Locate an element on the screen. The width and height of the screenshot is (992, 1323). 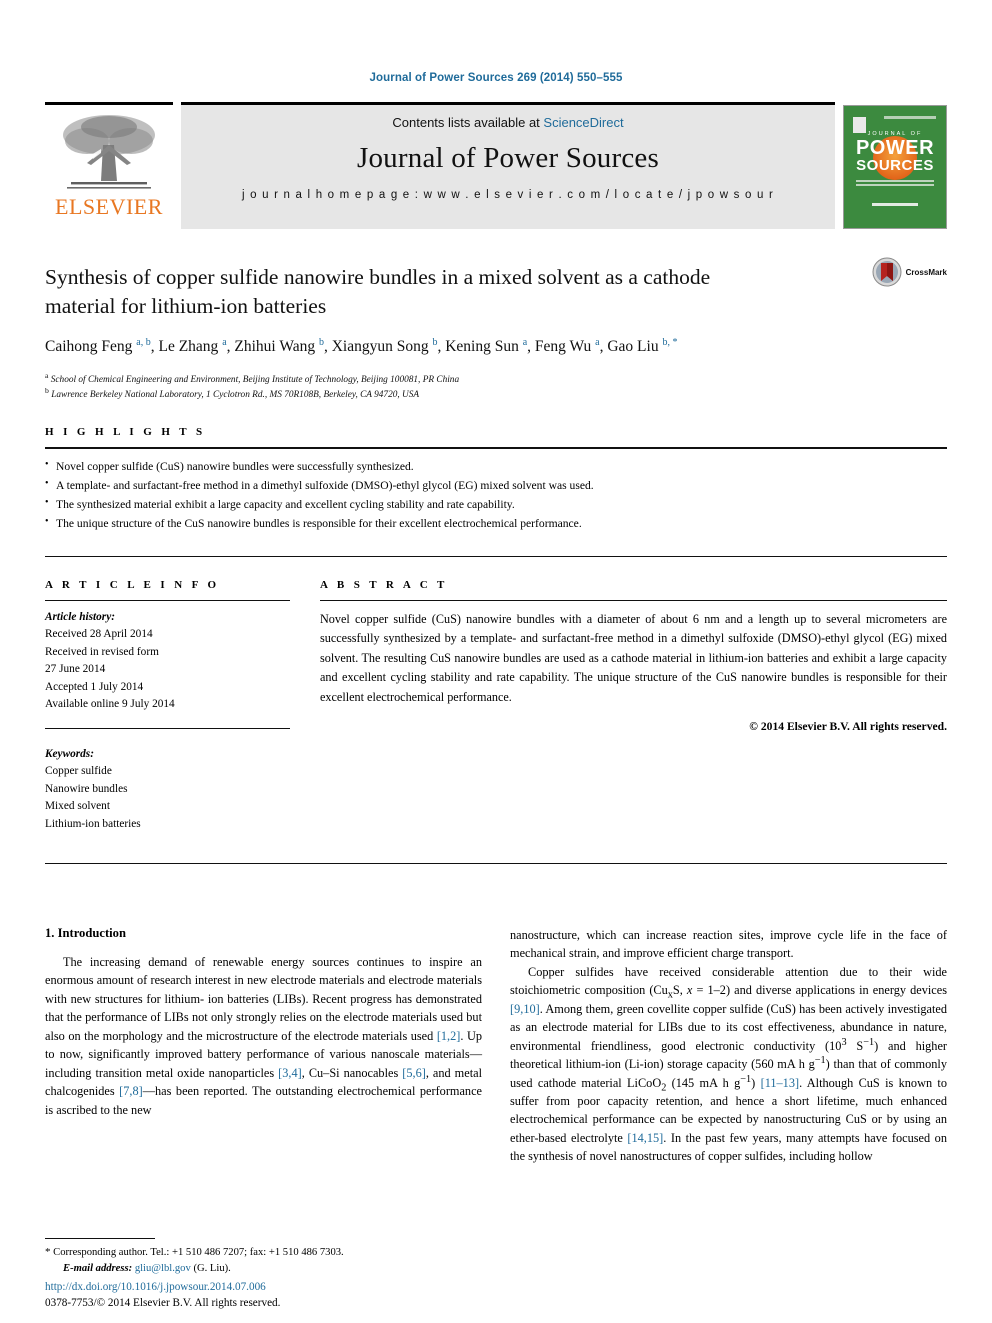
highlights-heading: H I G H L I G H T S is located at coordinates (125, 432).